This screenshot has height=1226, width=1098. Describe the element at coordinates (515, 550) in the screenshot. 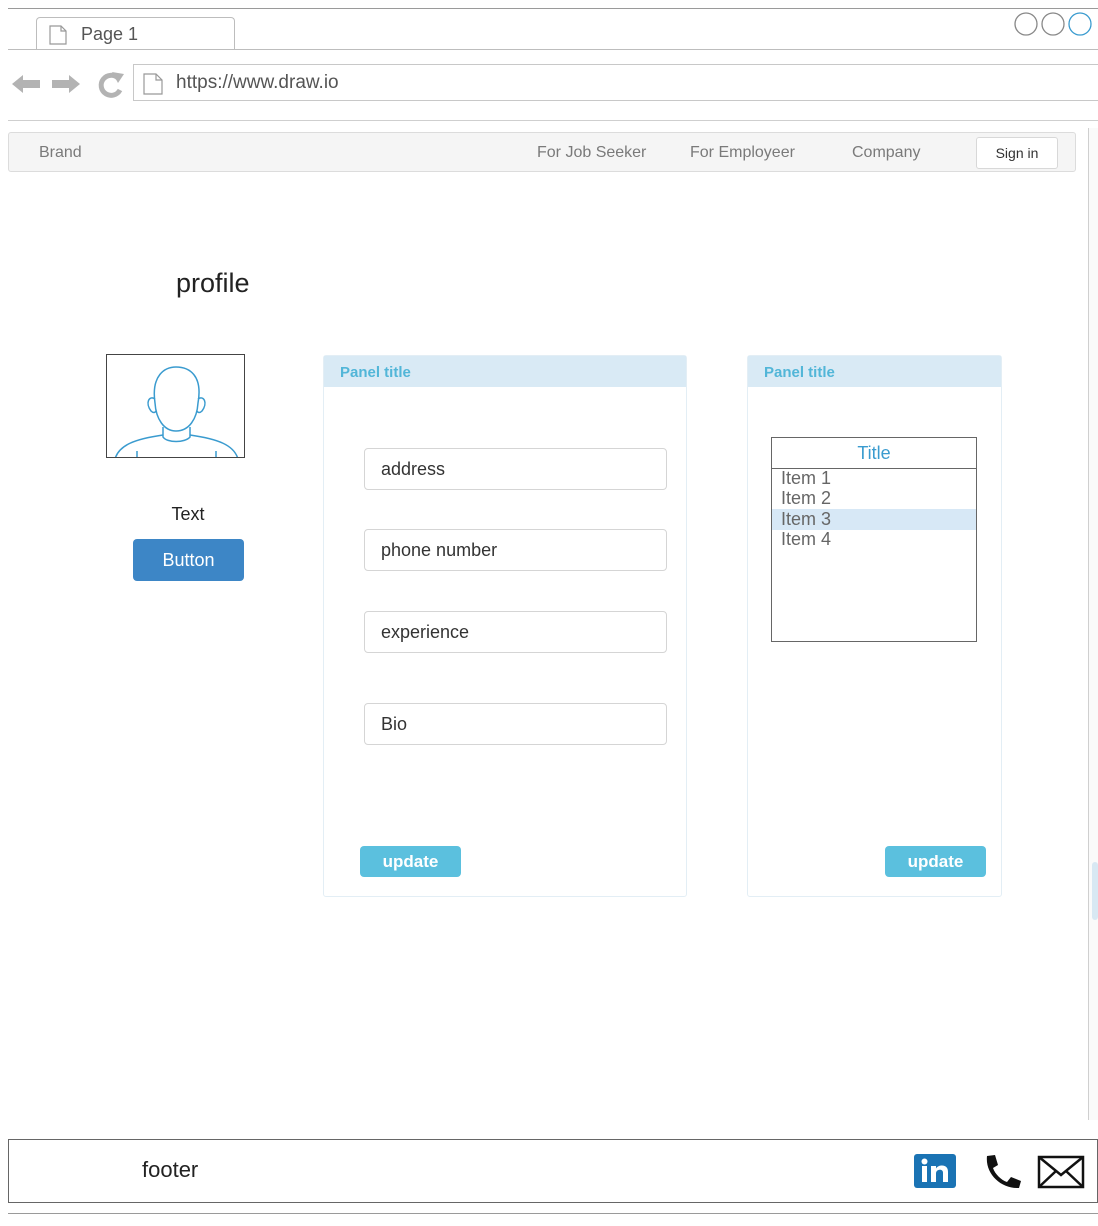

I see `phone-number-field: phone number` at that location.